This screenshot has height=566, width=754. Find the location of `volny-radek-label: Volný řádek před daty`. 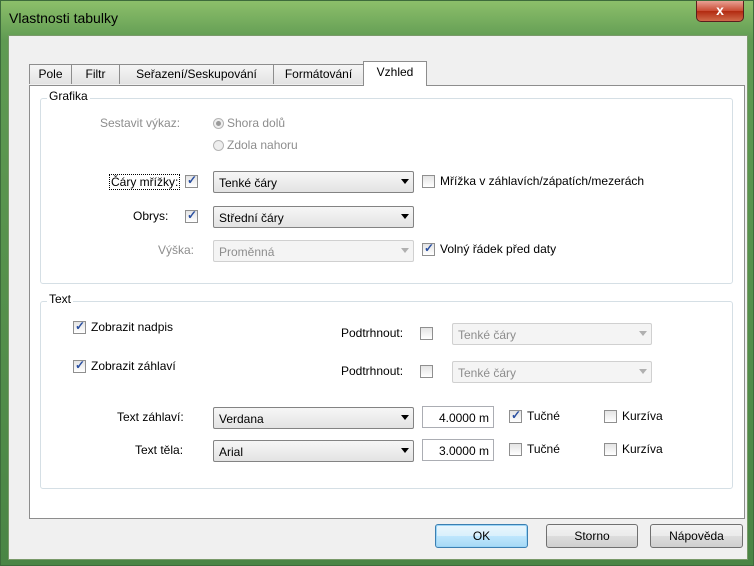

volny-radek-label: Volný řádek před daty is located at coordinates (498, 249).